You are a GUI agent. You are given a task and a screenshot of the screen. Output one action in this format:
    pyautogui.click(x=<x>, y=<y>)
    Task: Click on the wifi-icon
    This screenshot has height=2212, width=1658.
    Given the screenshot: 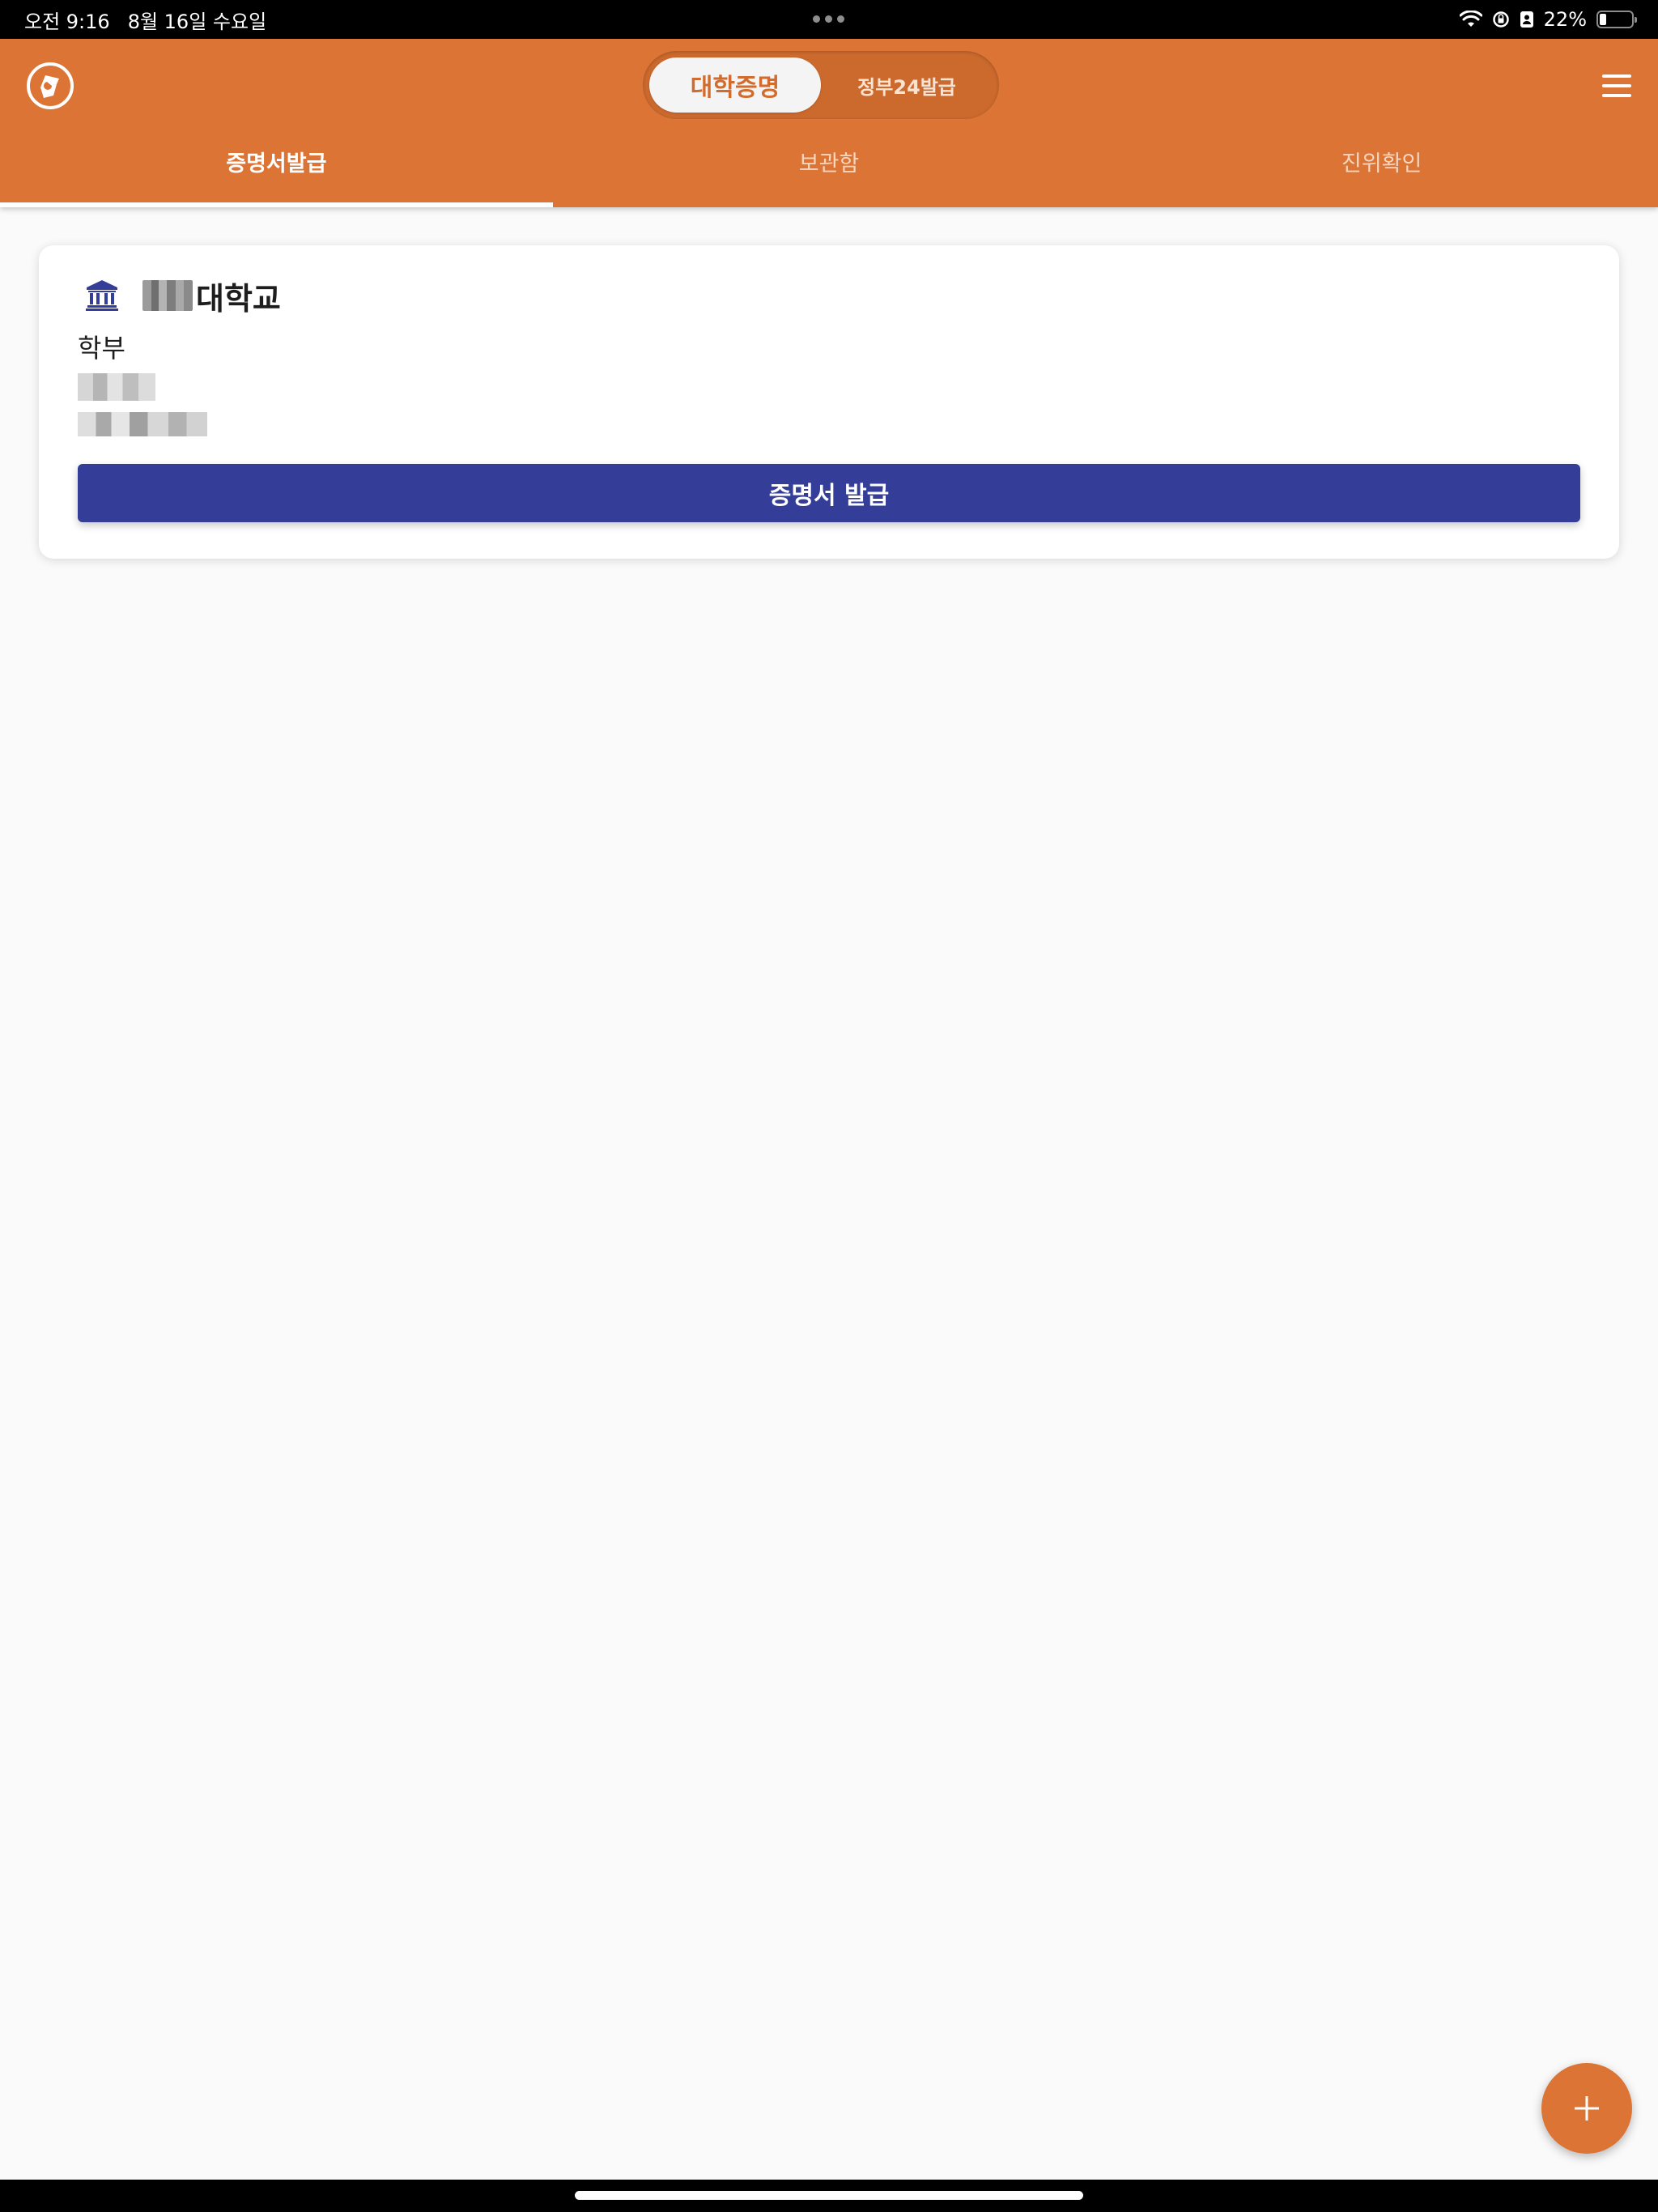 What is the action you would take?
    pyautogui.click(x=1470, y=19)
    